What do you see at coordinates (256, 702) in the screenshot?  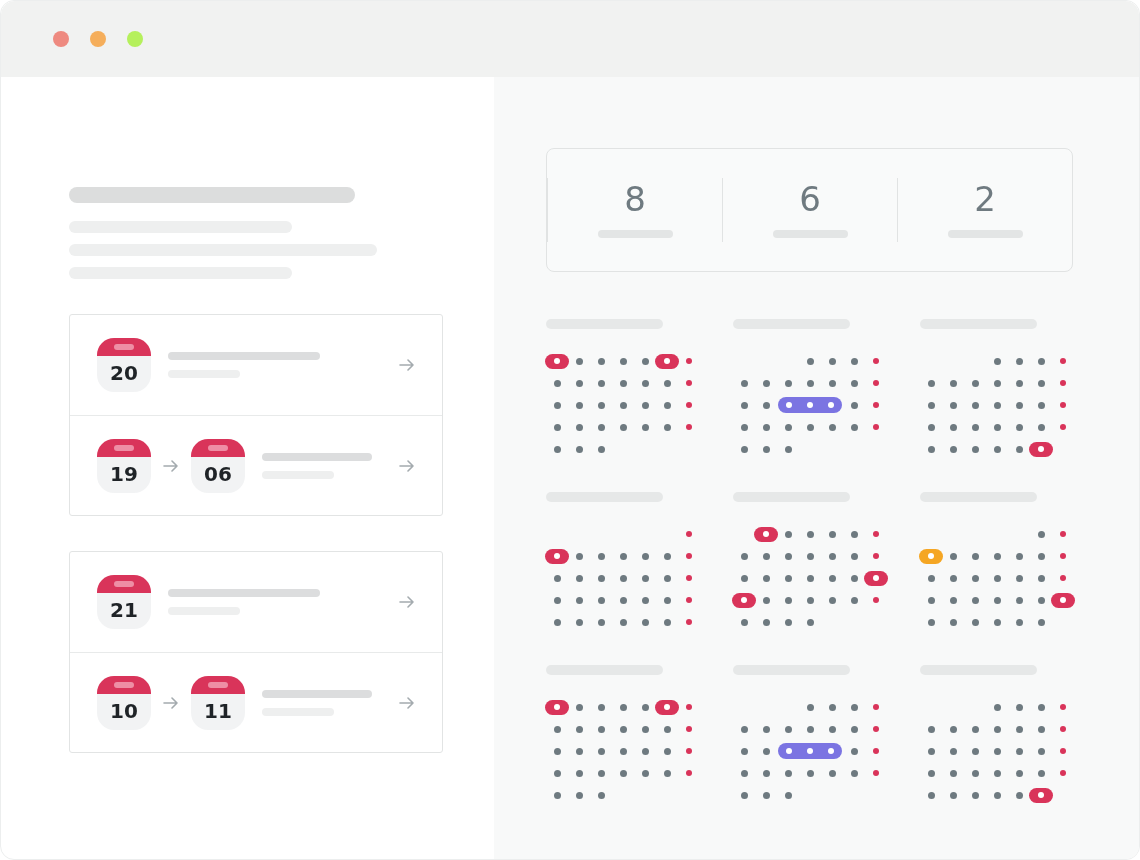 I see `event-row: 10 11` at bounding box center [256, 702].